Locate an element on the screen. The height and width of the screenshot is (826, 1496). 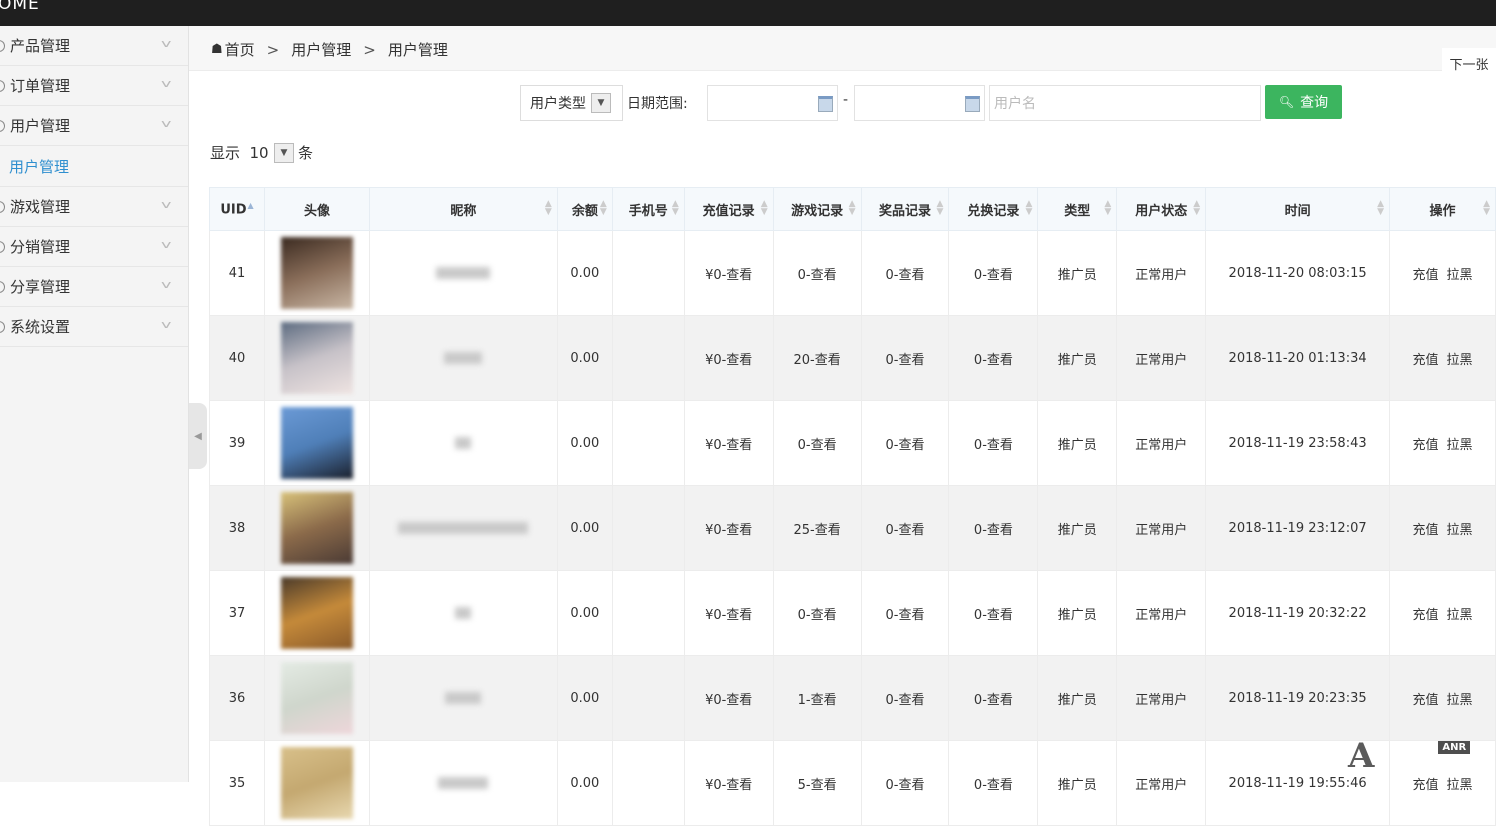
column-header: 时间 ▲ ▼ is located at coordinates (1298, 209).